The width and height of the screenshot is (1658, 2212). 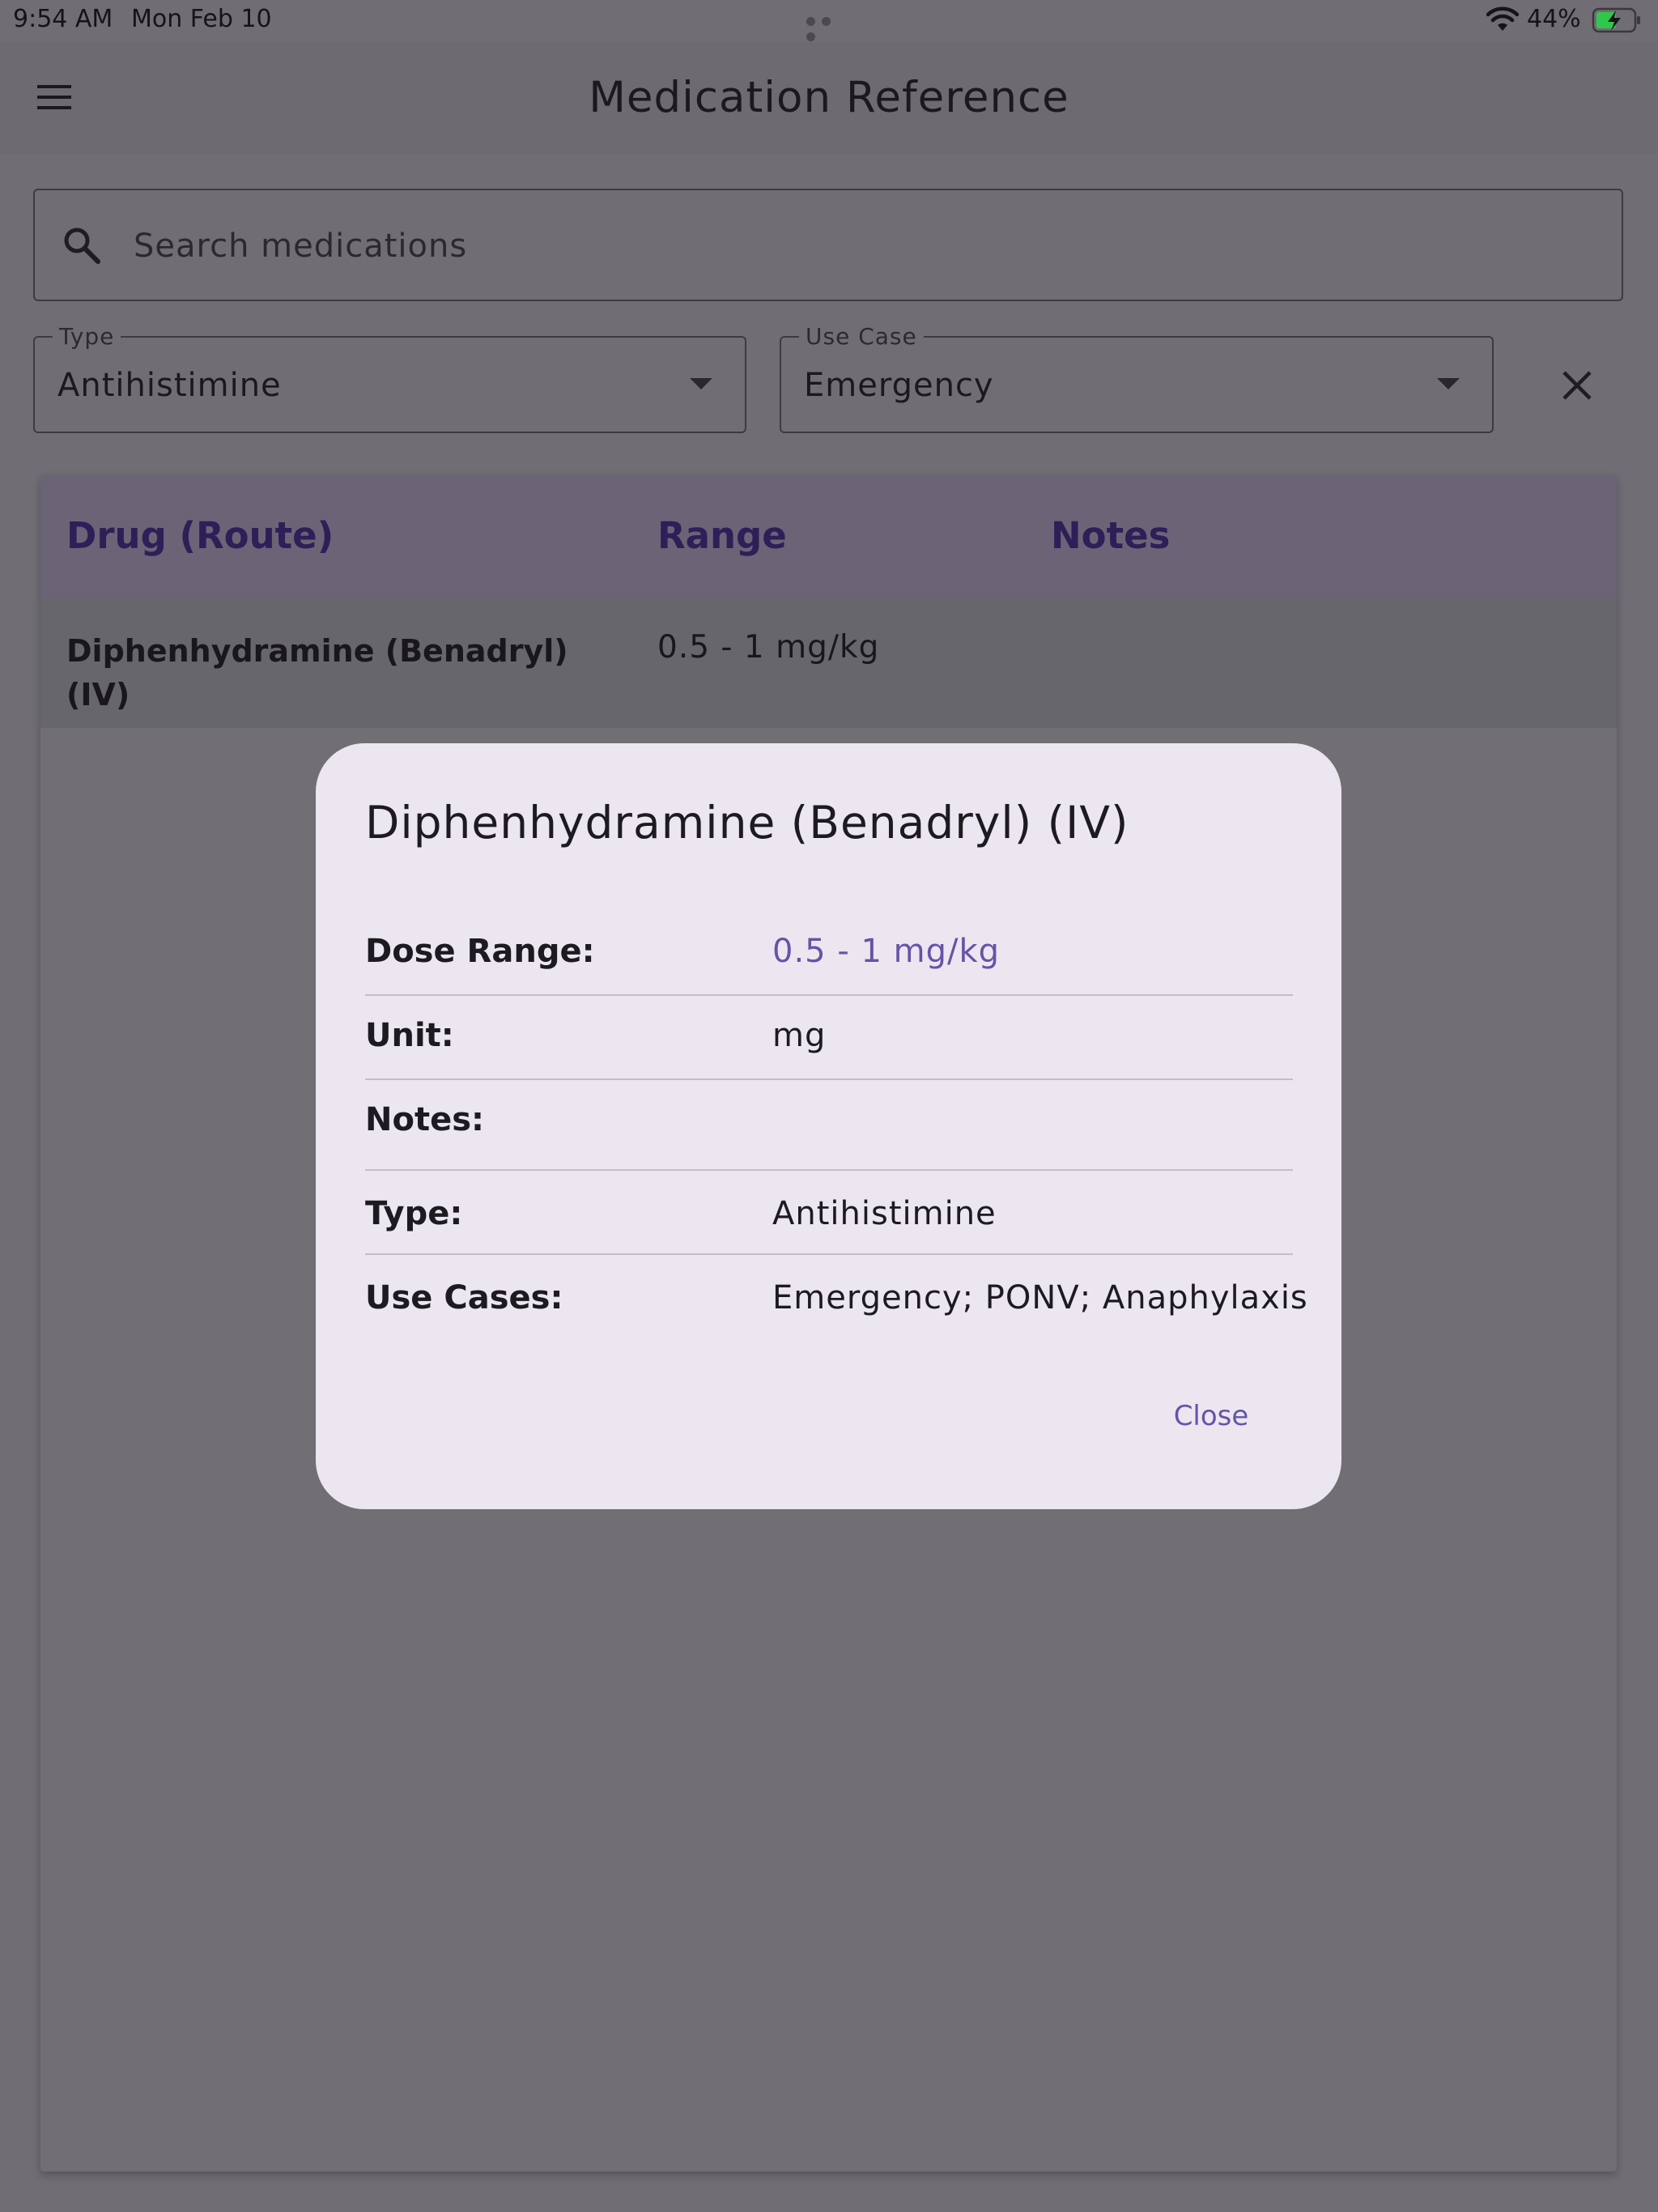 I want to click on detail-row-dose-range: Dose Range: 0.5 - 1 mg/kg, so click(x=829, y=949).